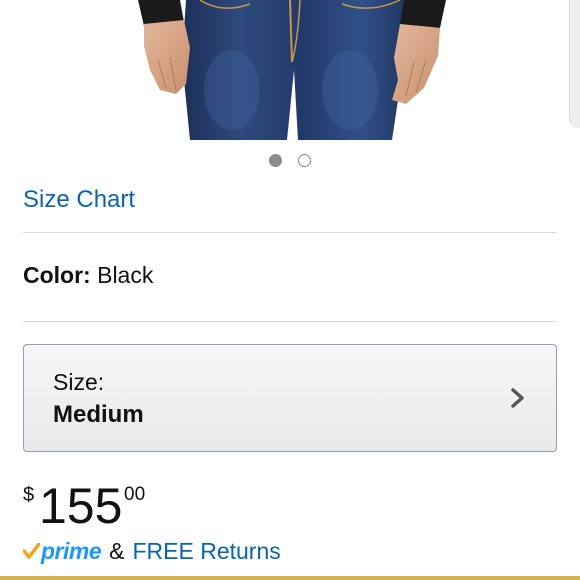 Image resolution: width=580 pixels, height=580 pixels. What do you see at coordinates (574, 64) in the screenshot?
I see `scrollbar-thumb` at bounding box center [574, 64].